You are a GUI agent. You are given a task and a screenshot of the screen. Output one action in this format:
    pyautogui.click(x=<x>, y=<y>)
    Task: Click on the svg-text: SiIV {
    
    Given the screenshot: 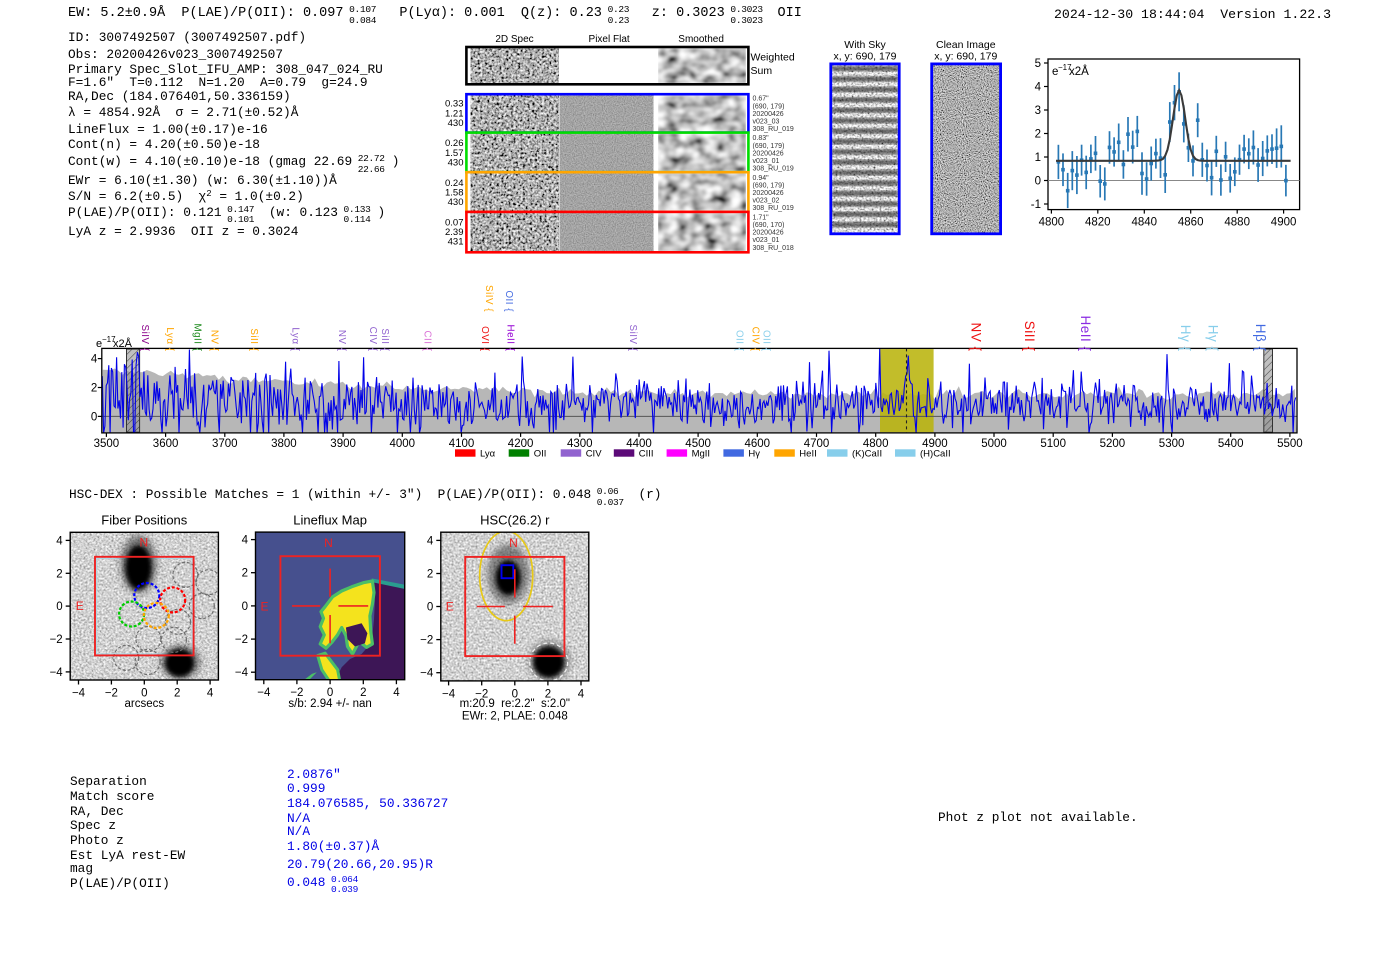 What is the action you would take?
    pyautogui.click(x=144, y=338)
    